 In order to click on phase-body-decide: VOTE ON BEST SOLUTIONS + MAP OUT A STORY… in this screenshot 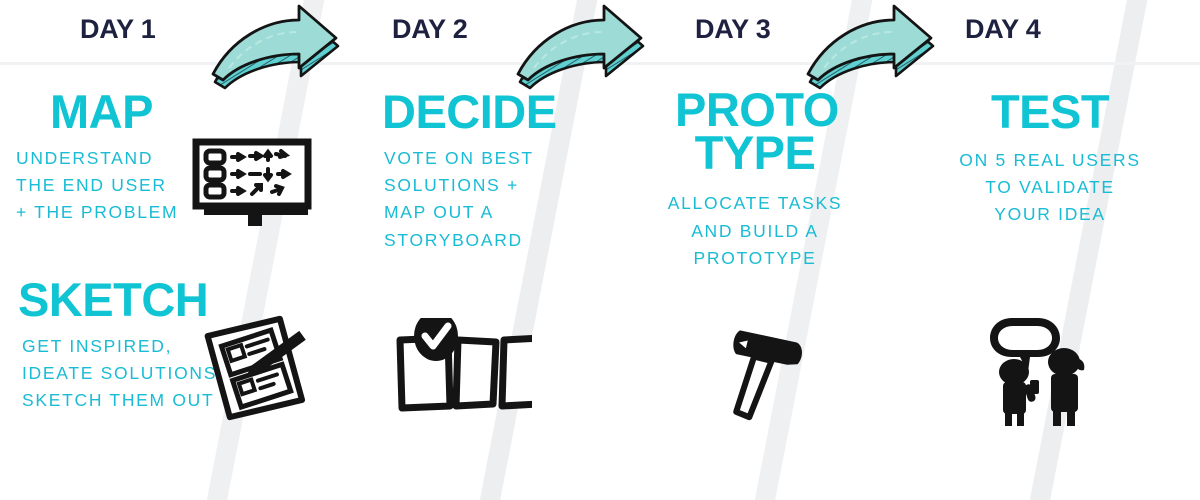, I will do `click(459, 199)`.